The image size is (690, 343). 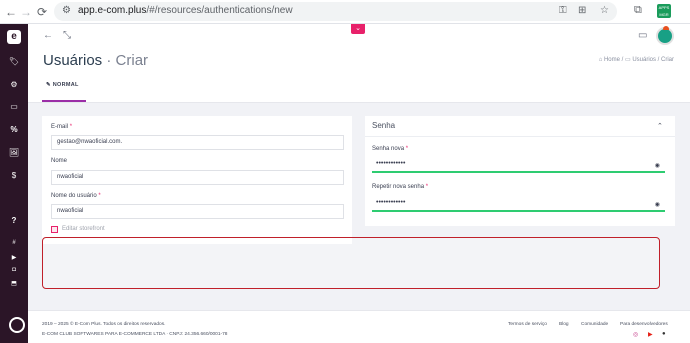 I want to click on bookmark-star-icon: ☆, so click(x=604, y=10).